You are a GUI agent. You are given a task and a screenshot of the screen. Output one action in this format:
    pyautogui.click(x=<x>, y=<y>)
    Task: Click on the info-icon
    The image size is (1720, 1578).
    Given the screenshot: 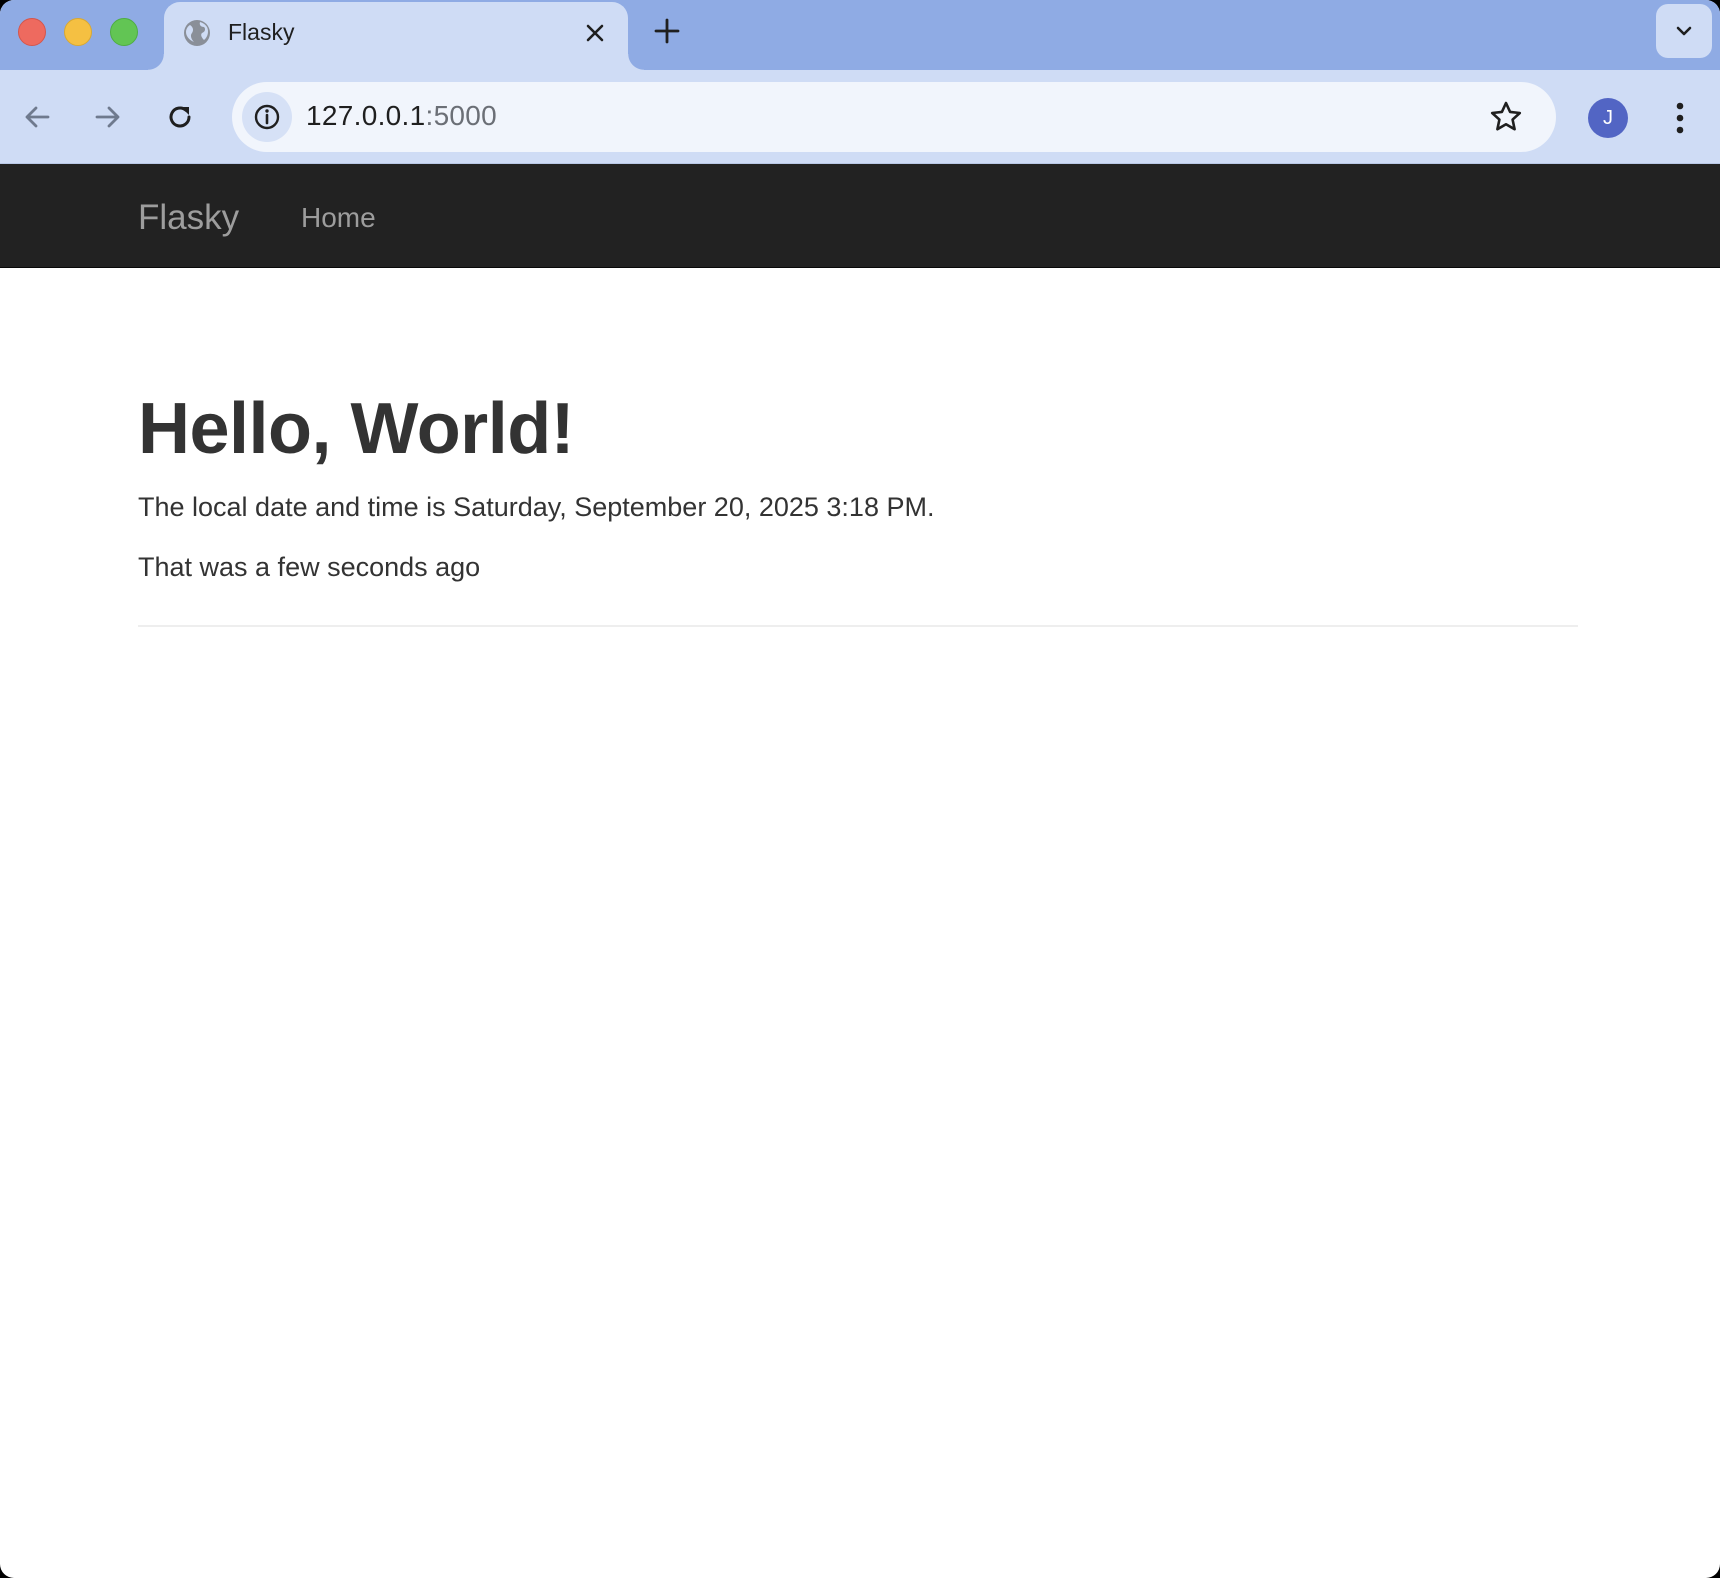 What is the action you would take?
    pyautogui.click(x=267, y=117)
    